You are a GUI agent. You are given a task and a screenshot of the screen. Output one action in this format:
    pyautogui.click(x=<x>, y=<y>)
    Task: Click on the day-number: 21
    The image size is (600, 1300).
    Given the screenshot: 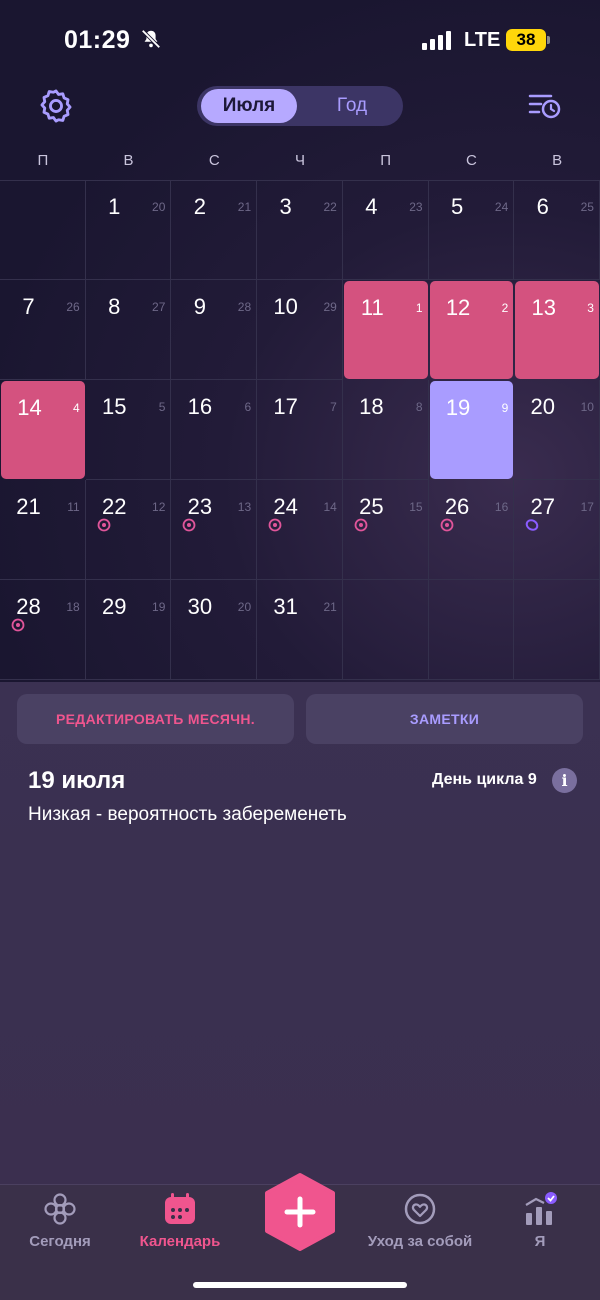 What is the action you would take?
    pyautogui.click(x=28, y=506)
    